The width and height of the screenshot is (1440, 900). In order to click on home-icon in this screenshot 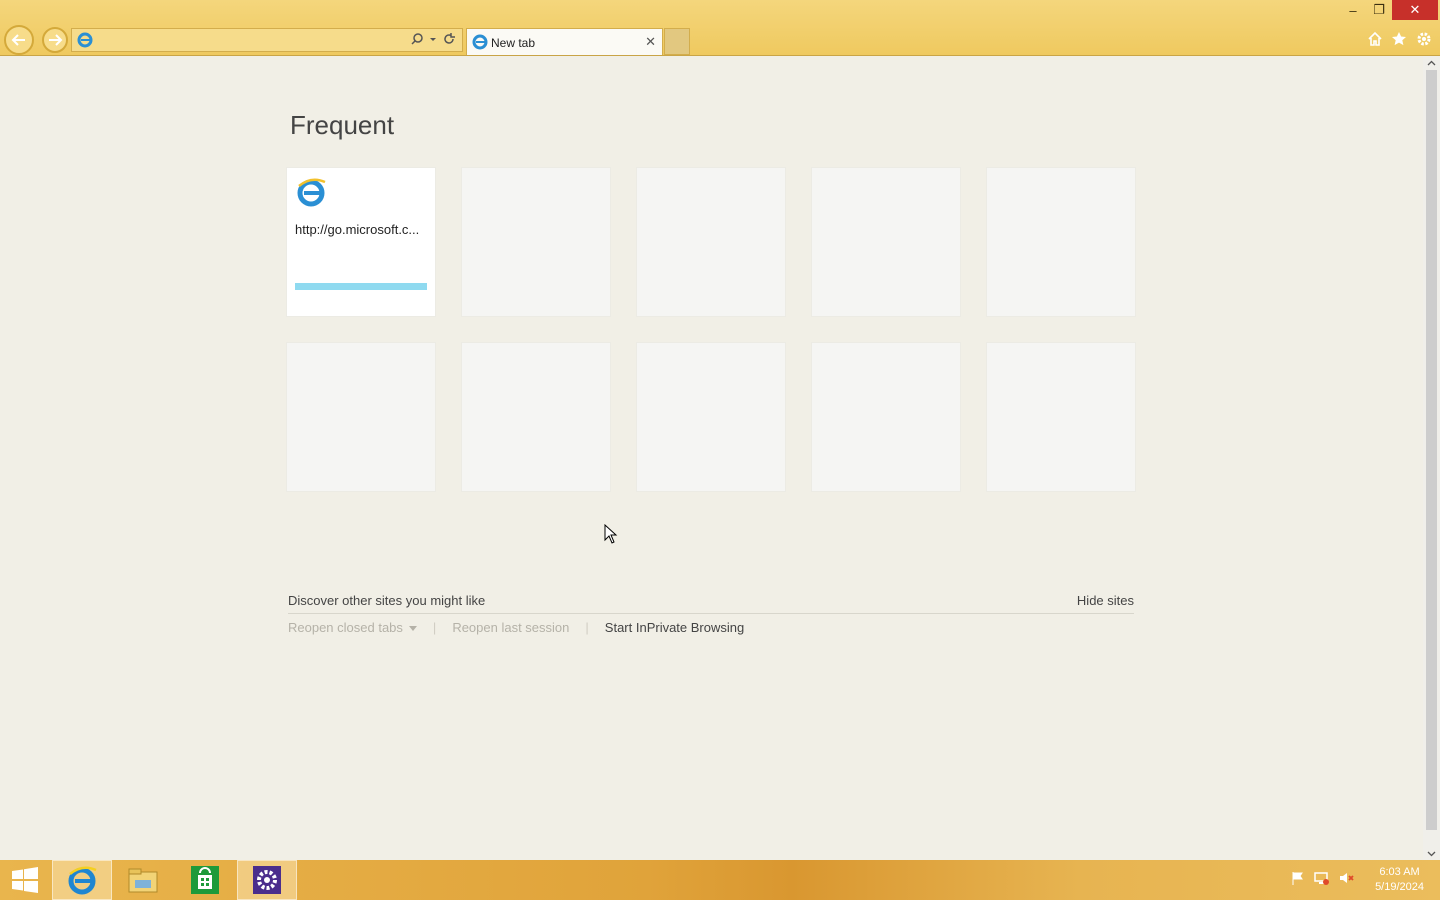, I will do `click(1375, 39)`.